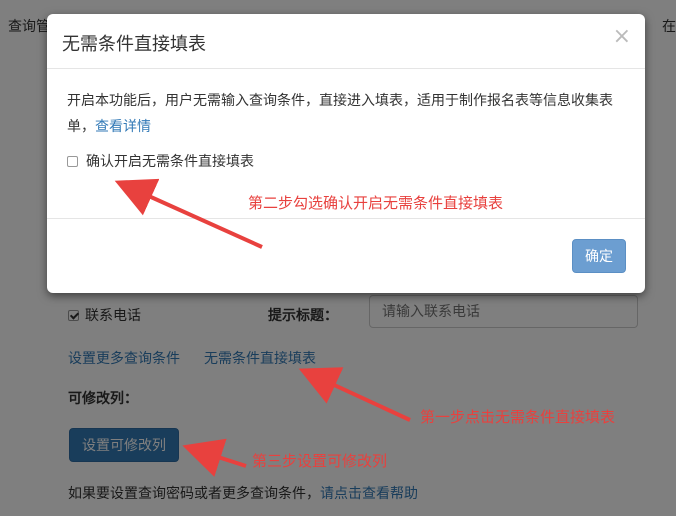 Image resolution: width=676 pixels, height=516 pixels. I want to click on modal-header: 无需条件直接填表 ×, so click(346, 41).